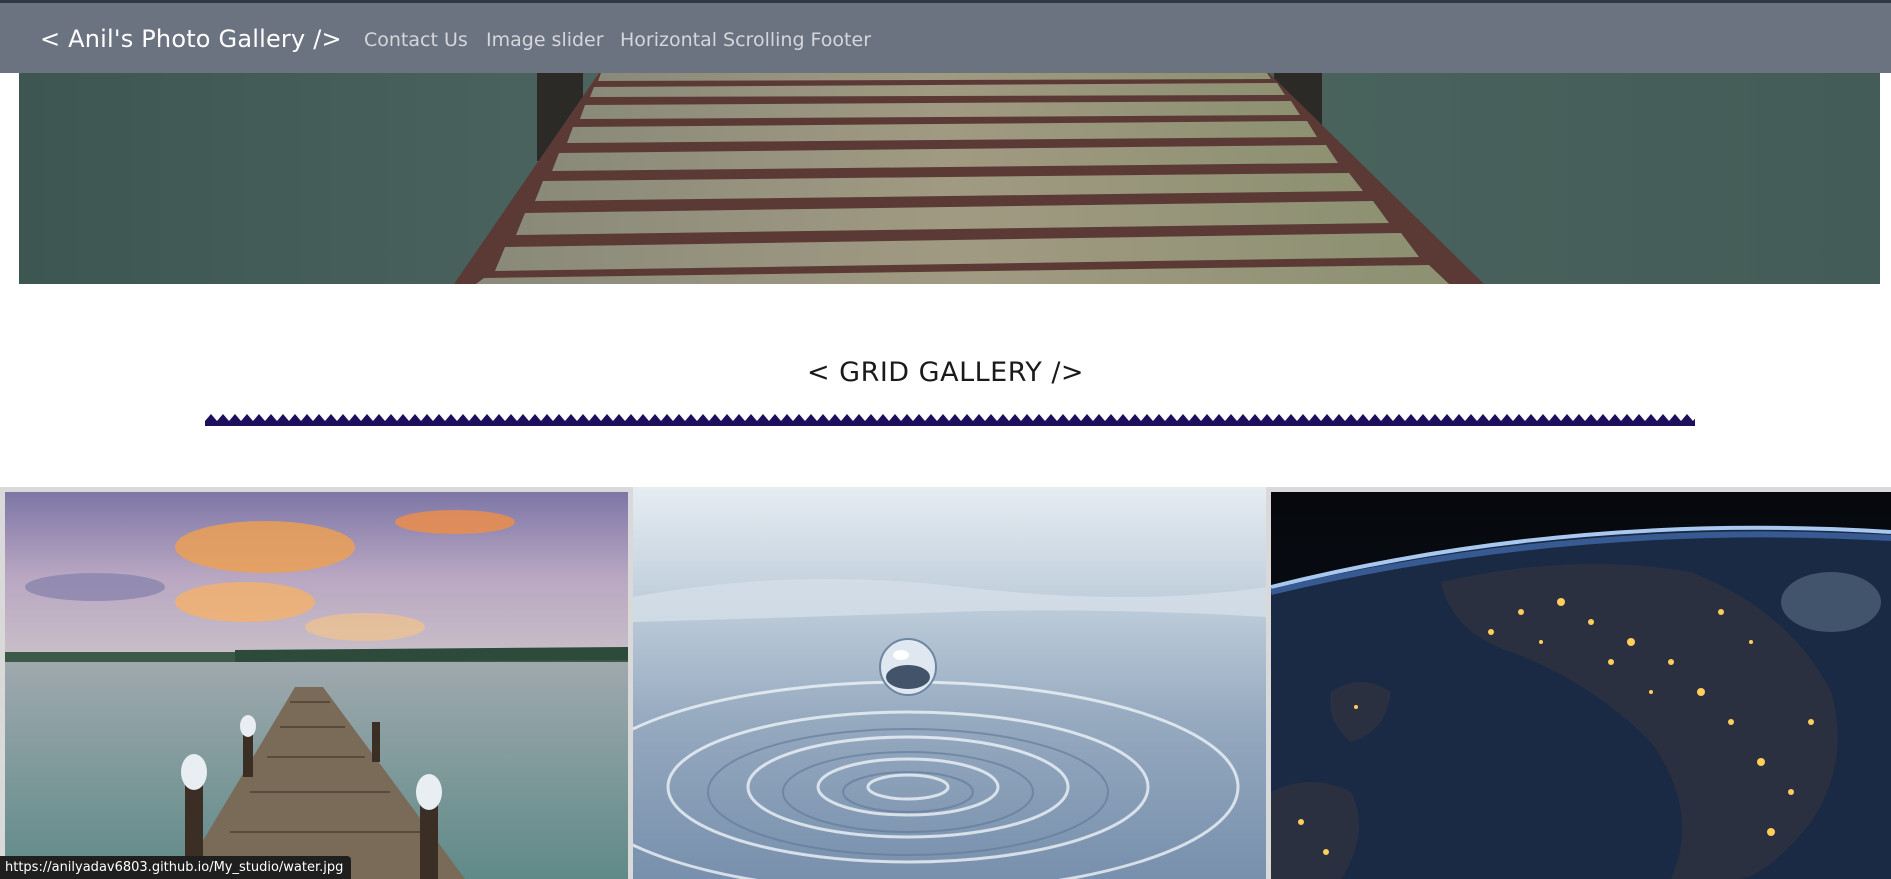 The width and height of the screenshot is (1891, 879). What do you see at coordinates (745, 40) in the screenshot?
I see `nav-link-horizontal-scrolling-footer: Horizontal Scrolling Footer` at bounding box center [745, 40].